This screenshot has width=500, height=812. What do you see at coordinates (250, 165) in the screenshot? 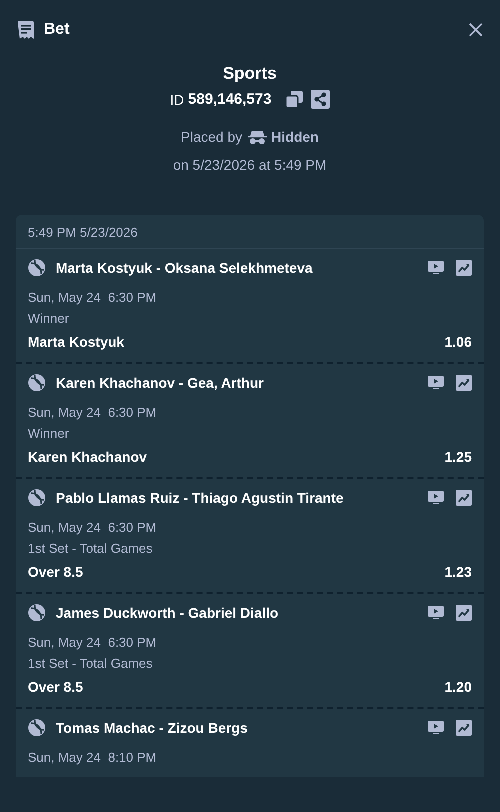
I see `placed-date: on 5/23/2026 at 5:49 PM` at bounding box center [250, 165].